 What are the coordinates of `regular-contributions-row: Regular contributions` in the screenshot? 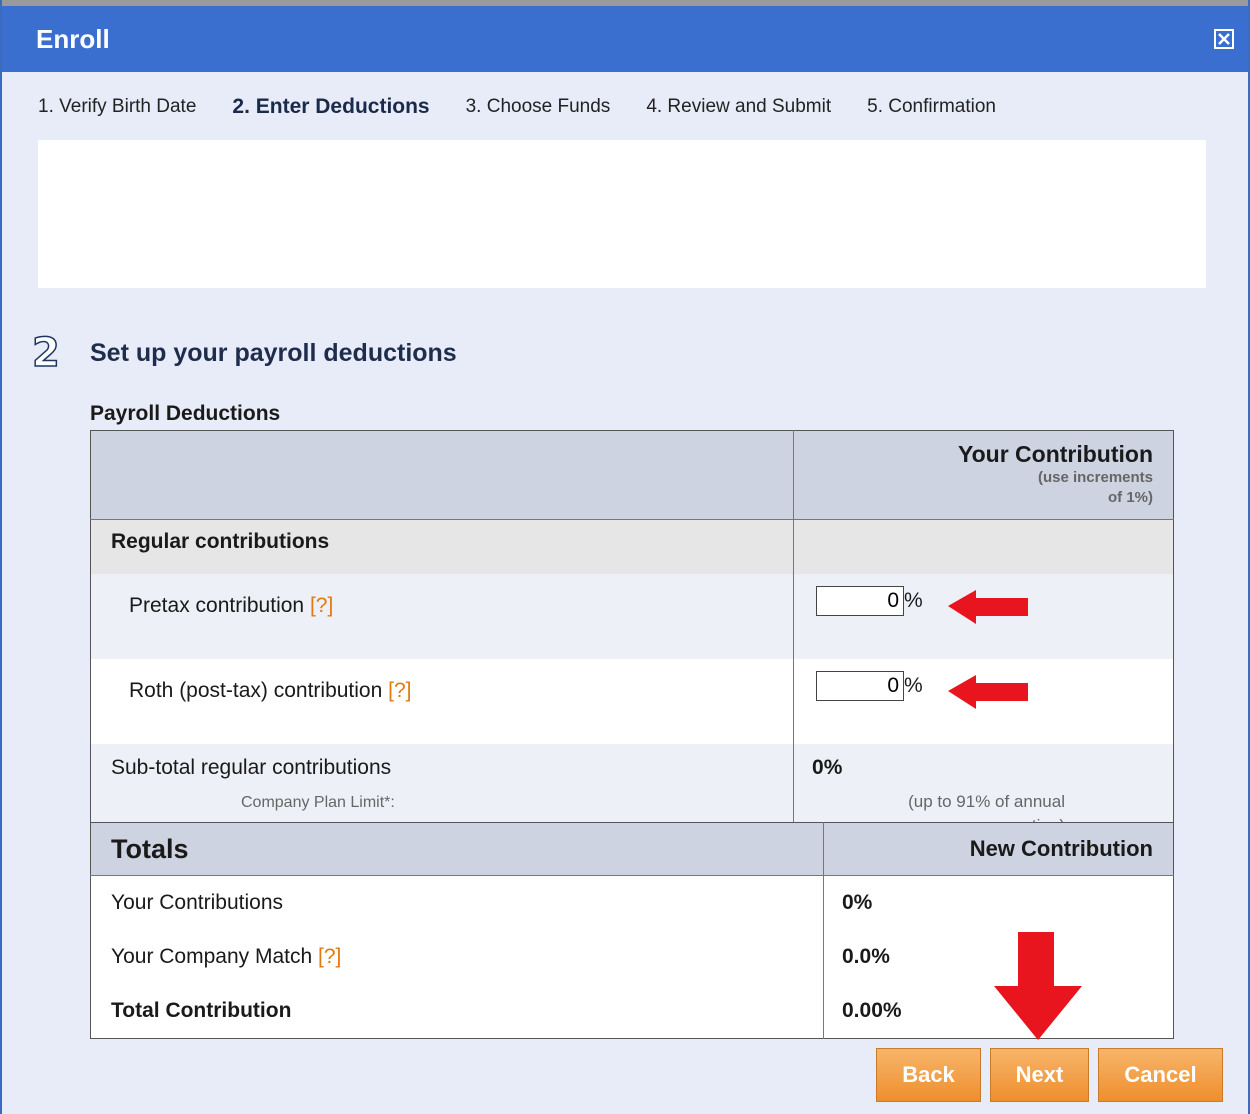 It's located at (632, 546).